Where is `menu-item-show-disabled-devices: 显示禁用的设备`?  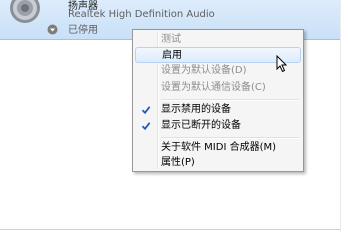
menu-item-show-disabled-devices: 显示禁用的设备 is located at coordinates (218, 110).